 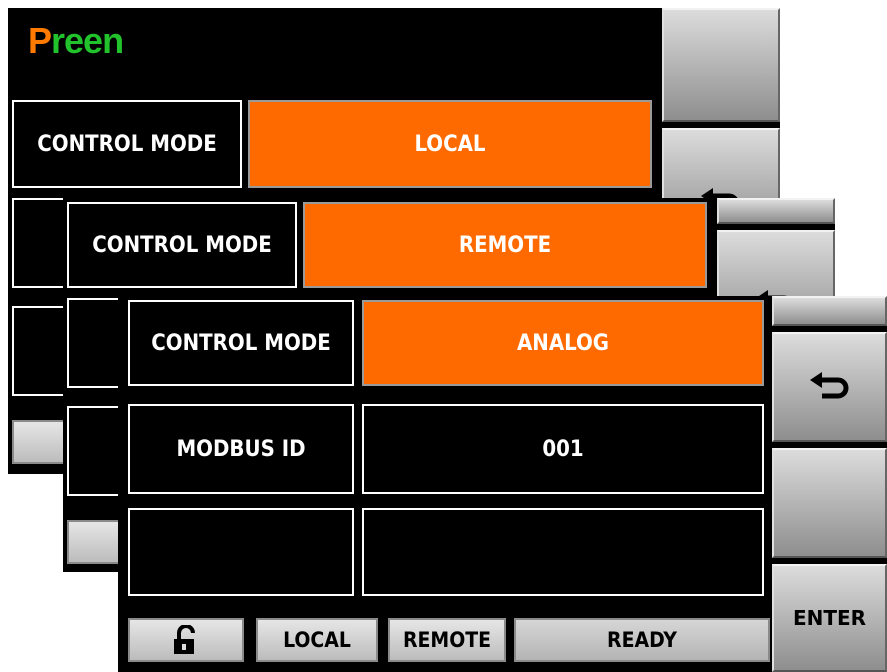 I want to click on brand-logo: Preen, so click(x=76, y=40).